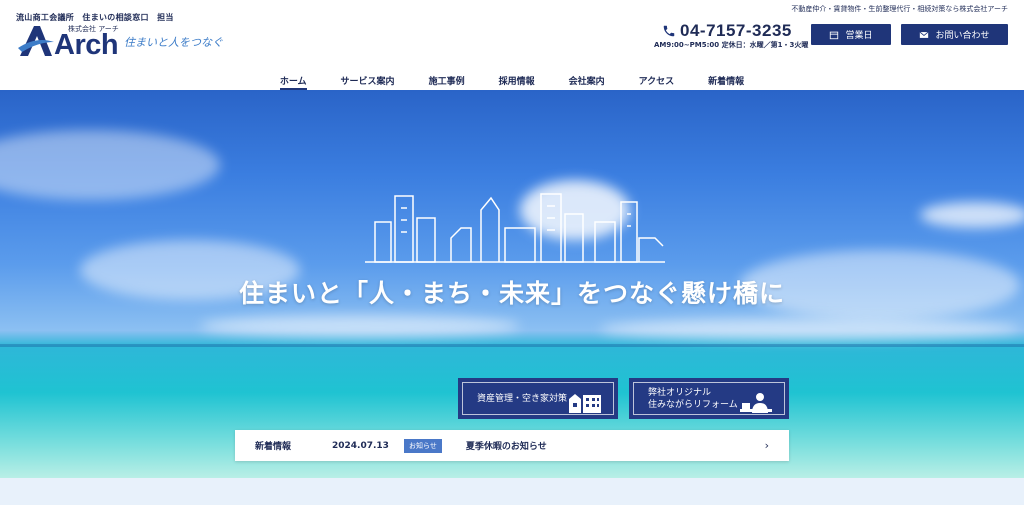  I want to click on contact-button: お問い合わせ, so click(954, 34).